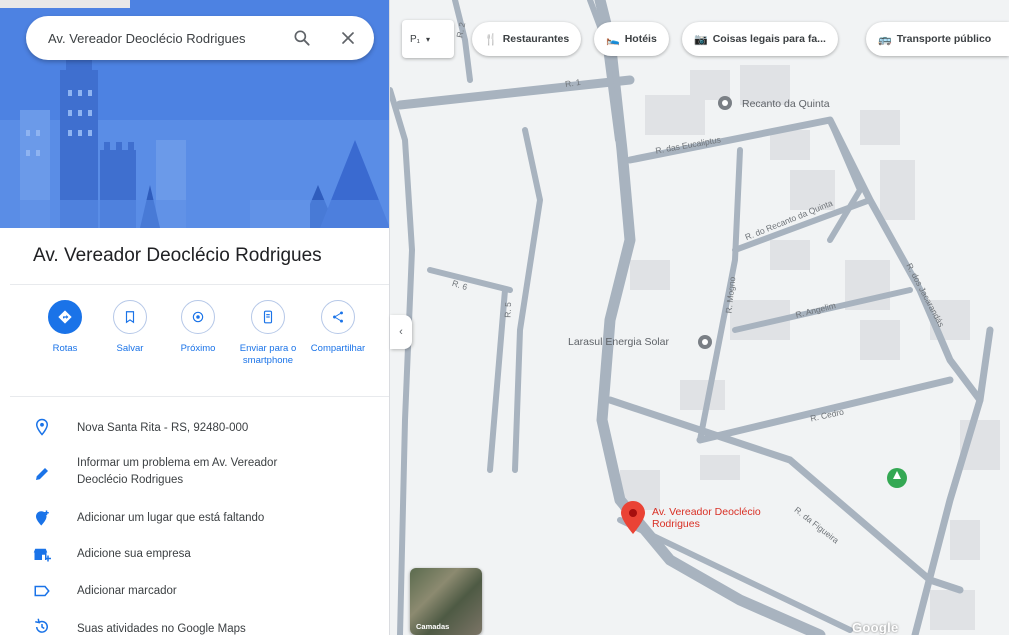 The width and height of the screenshot is (1009, 635). What do you see at coordinates (875, 627) in the screenshot?
I see `google-logo: Google` at bounding box center [875, 627].